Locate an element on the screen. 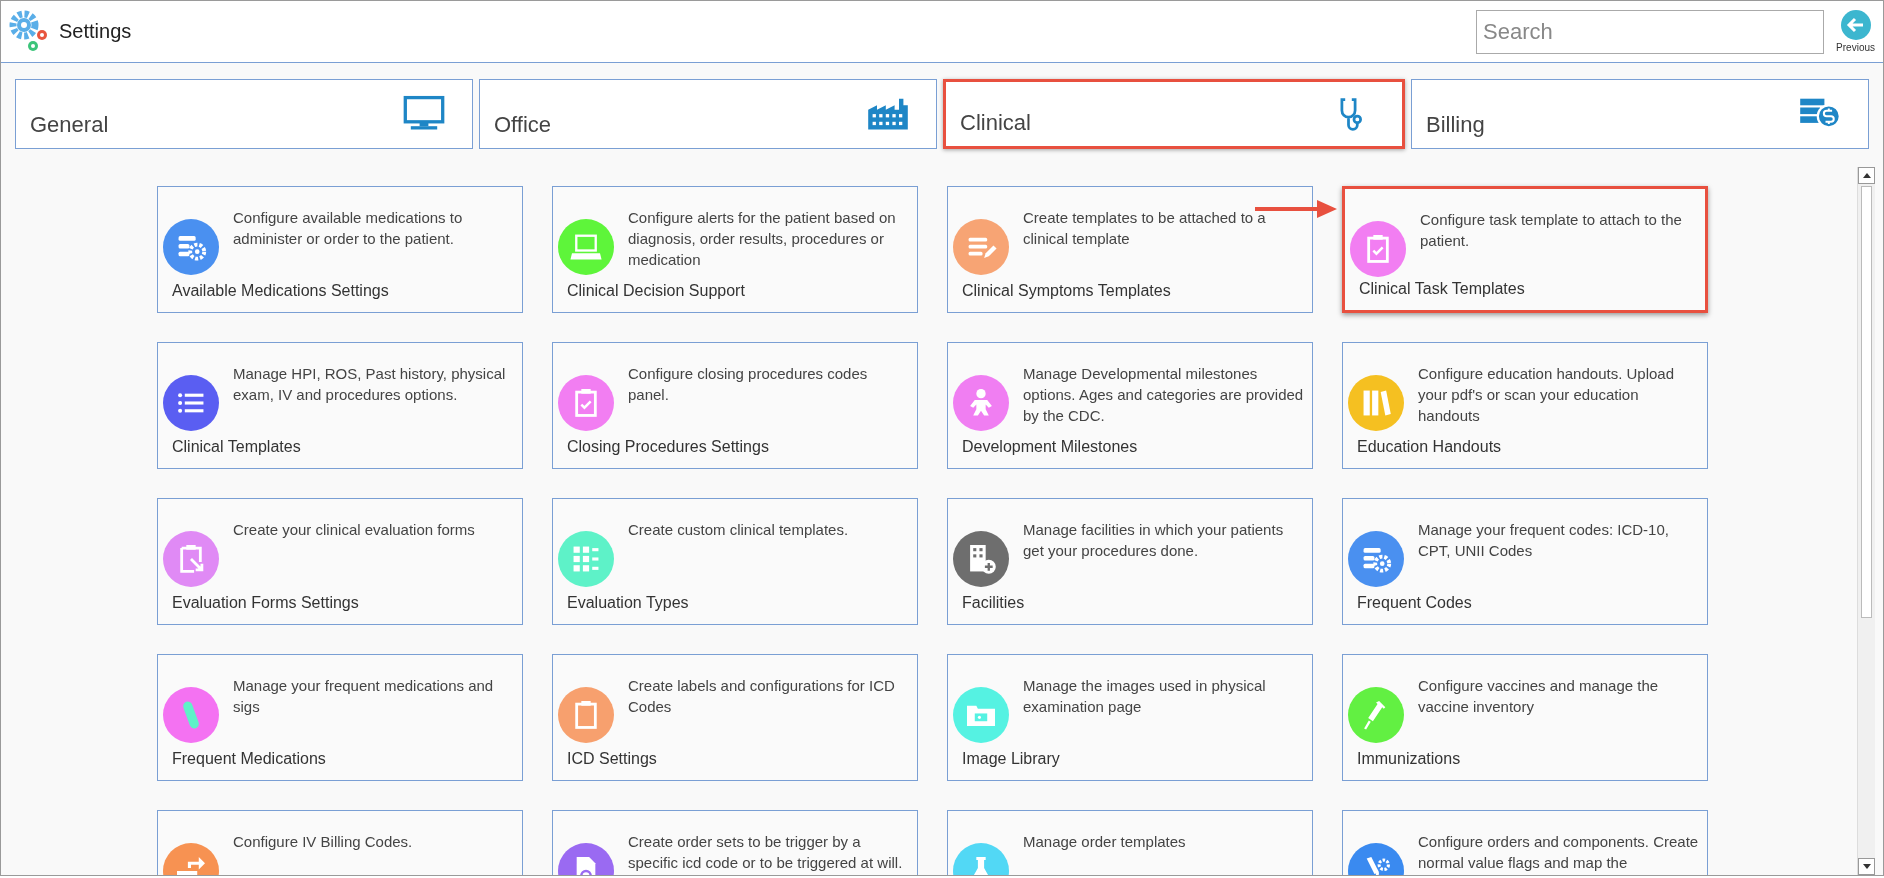 This screenshot has width=1884, height=878. category-tab: Billing is located at coordinates (1640, 114).